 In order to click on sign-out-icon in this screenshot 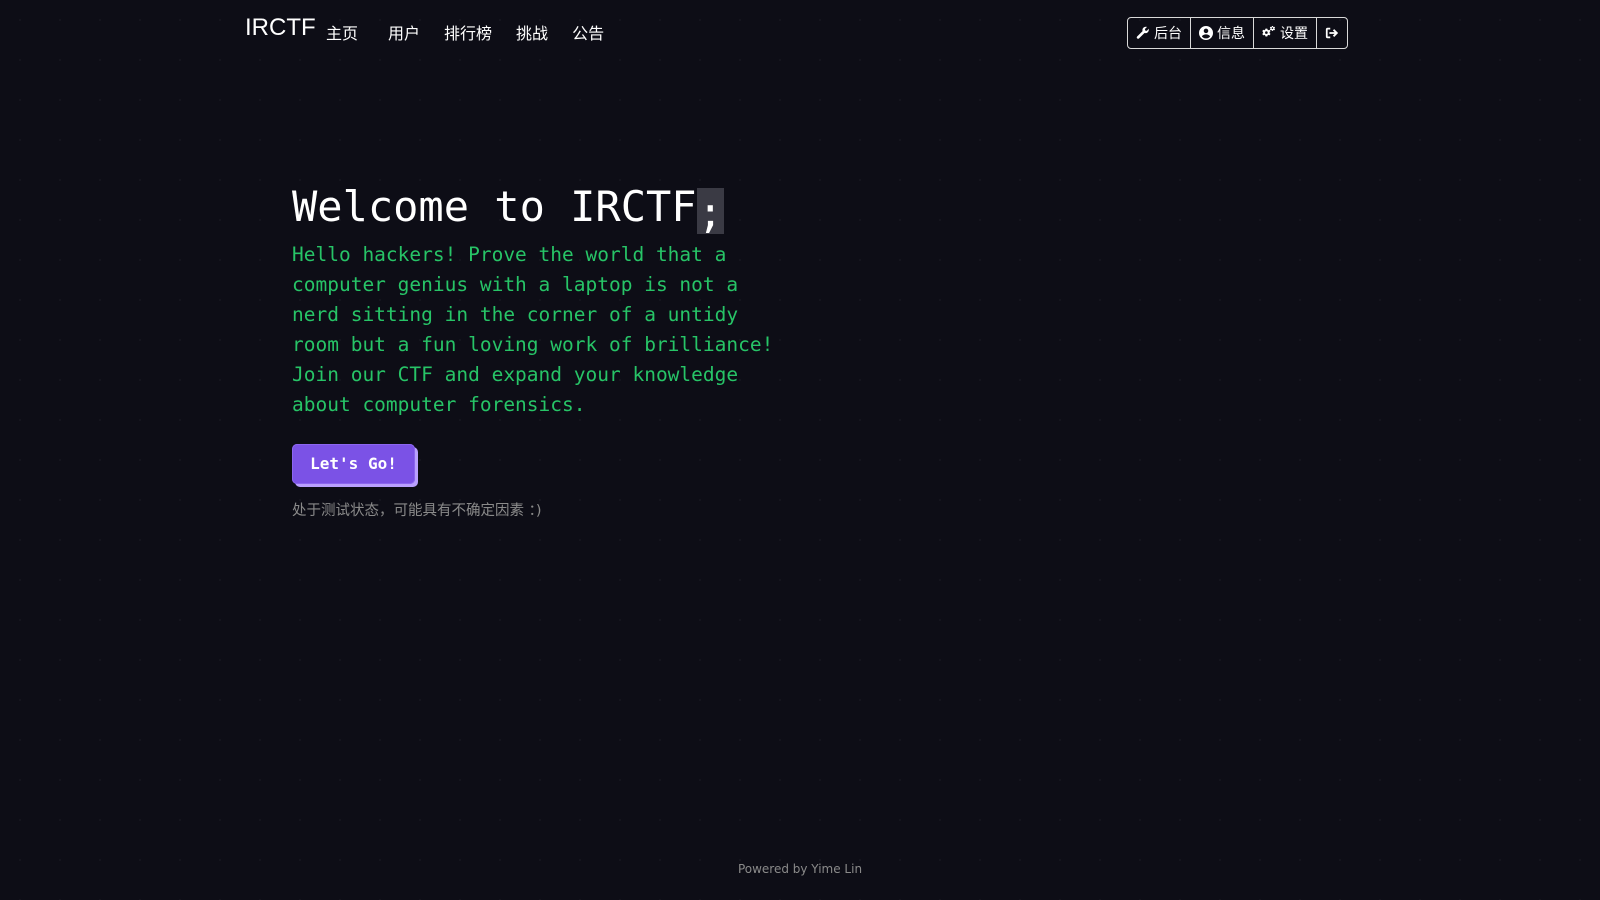, I will do `click(1332, 33)`.